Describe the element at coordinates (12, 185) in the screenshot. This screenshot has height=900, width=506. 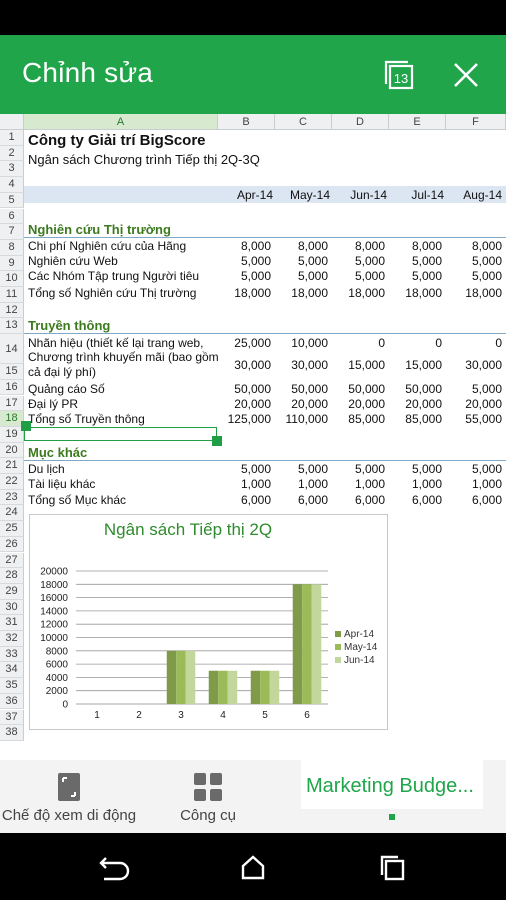
I see `row-header-4: 4` at that location.